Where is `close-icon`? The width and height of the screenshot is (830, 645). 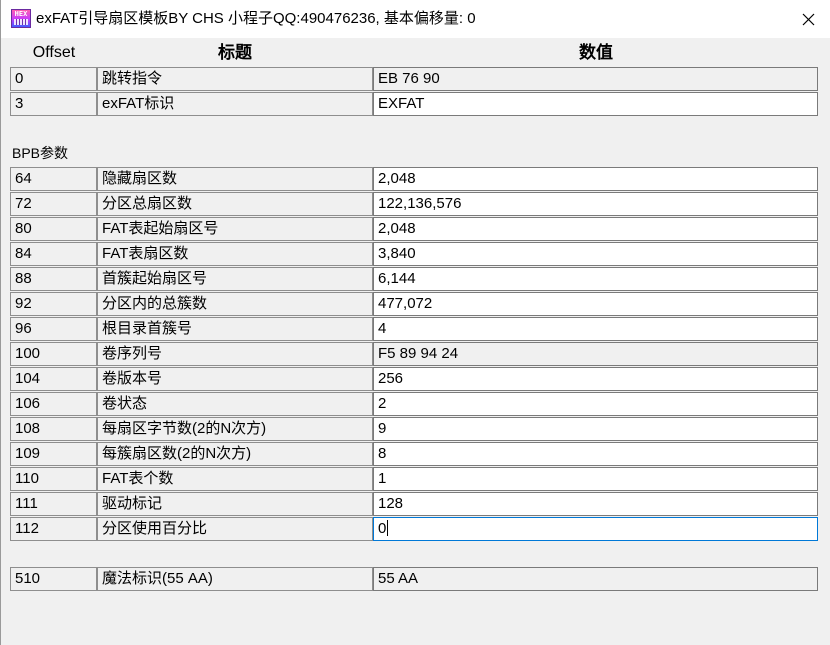 close-icon is located at coordinates (808, 19).